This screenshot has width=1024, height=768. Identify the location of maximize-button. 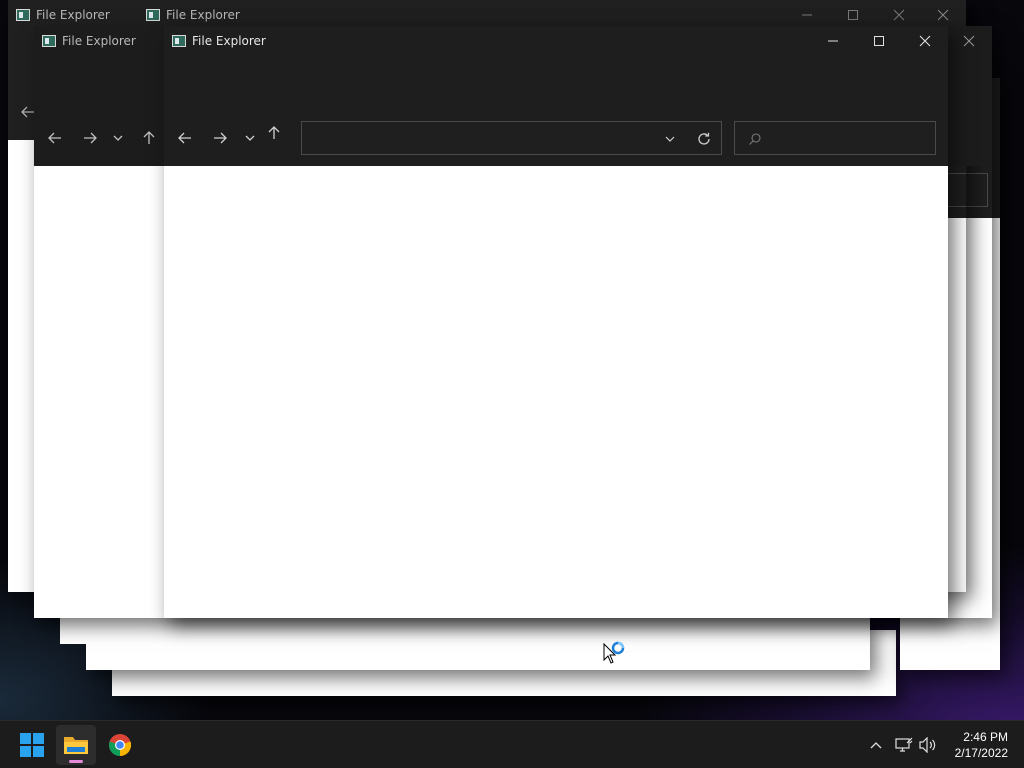
(879, 41).